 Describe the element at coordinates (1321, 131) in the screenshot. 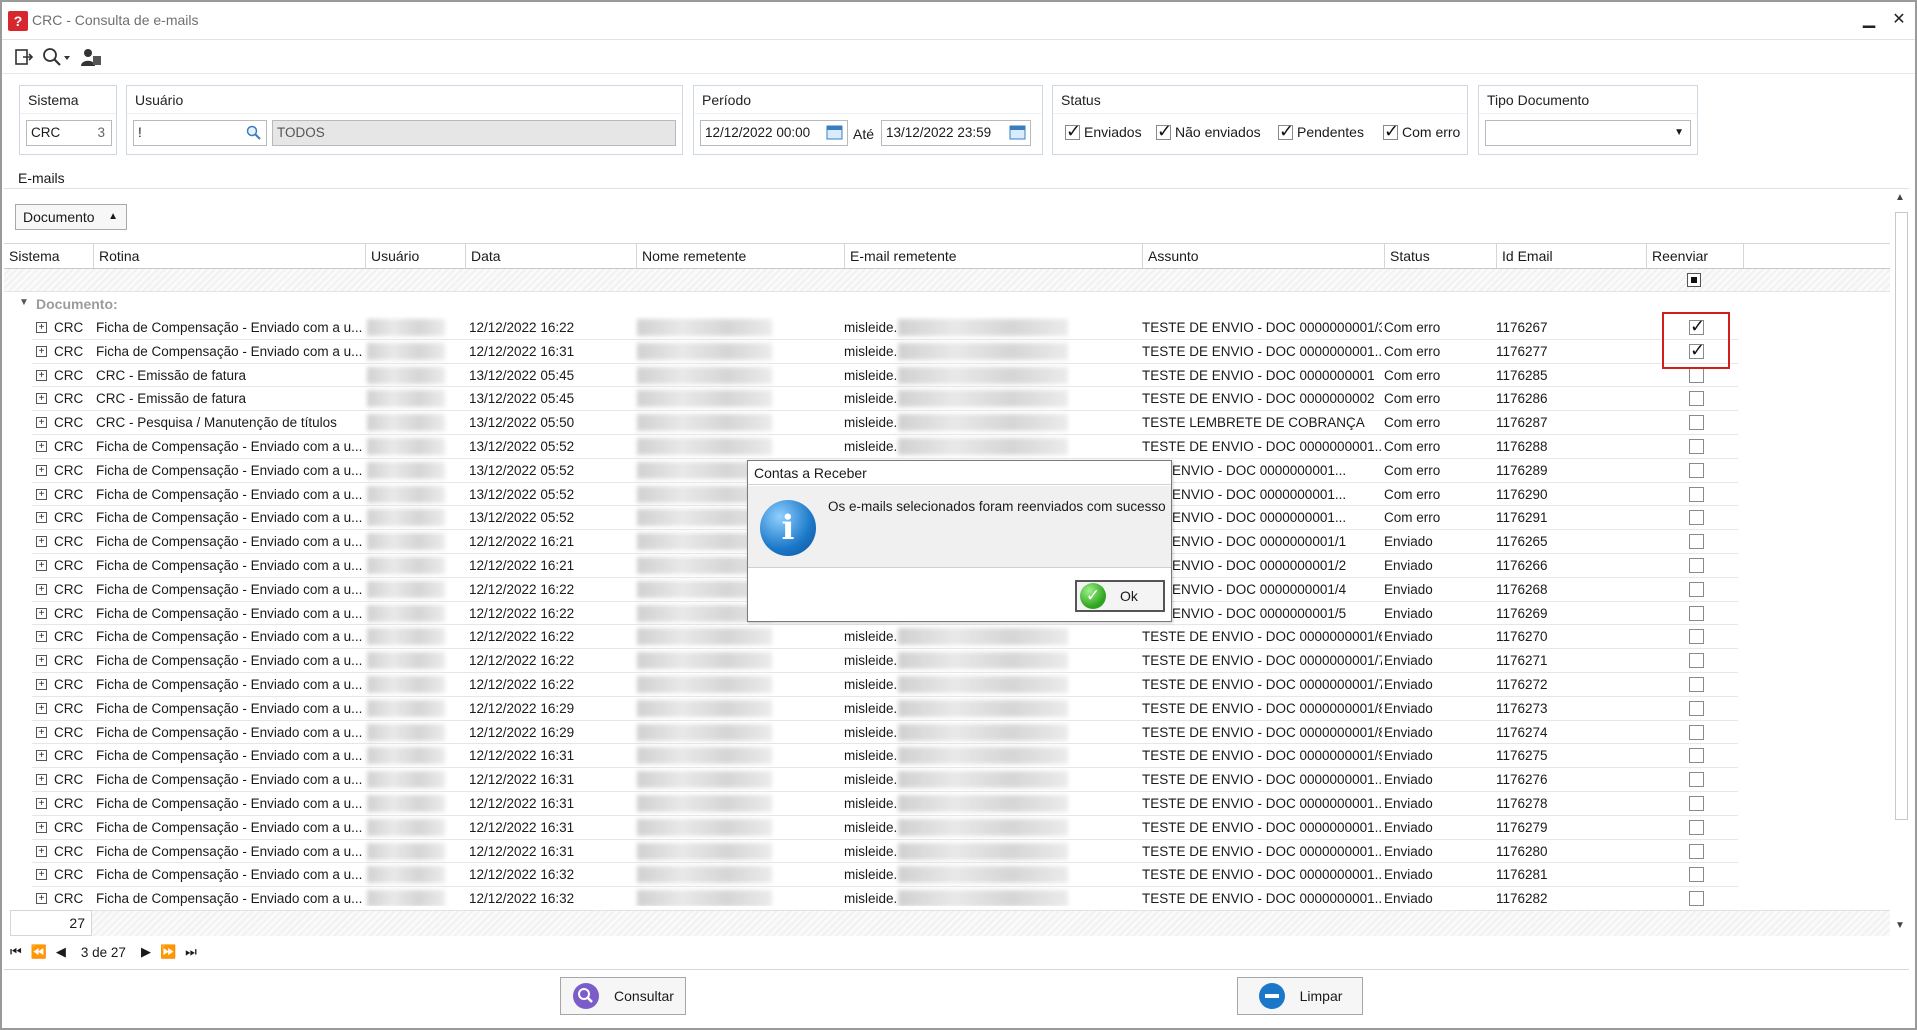

I see `status-pendentes-checkbox: Pendentes` at that location.